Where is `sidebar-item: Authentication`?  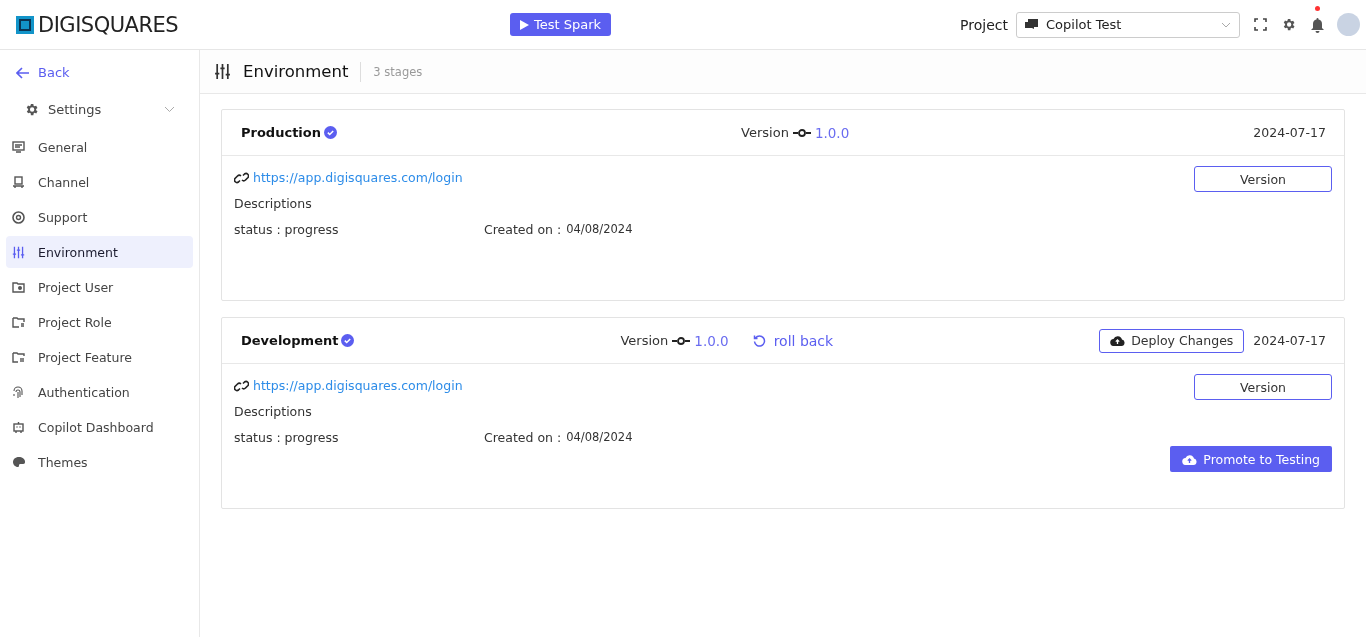
sidebar-item: Authentication is located at coordinates (99, 392).